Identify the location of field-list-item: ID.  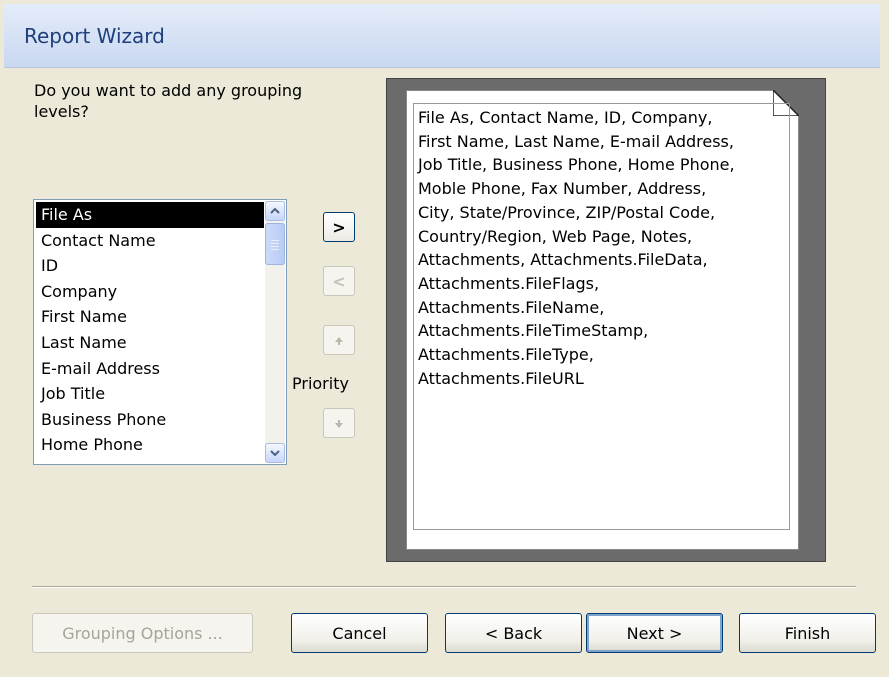
(150, 266).